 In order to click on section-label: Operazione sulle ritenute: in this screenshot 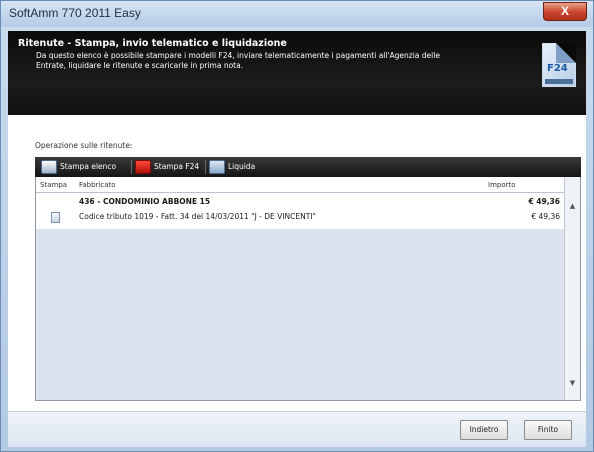, I will do `click(84, 145)`.